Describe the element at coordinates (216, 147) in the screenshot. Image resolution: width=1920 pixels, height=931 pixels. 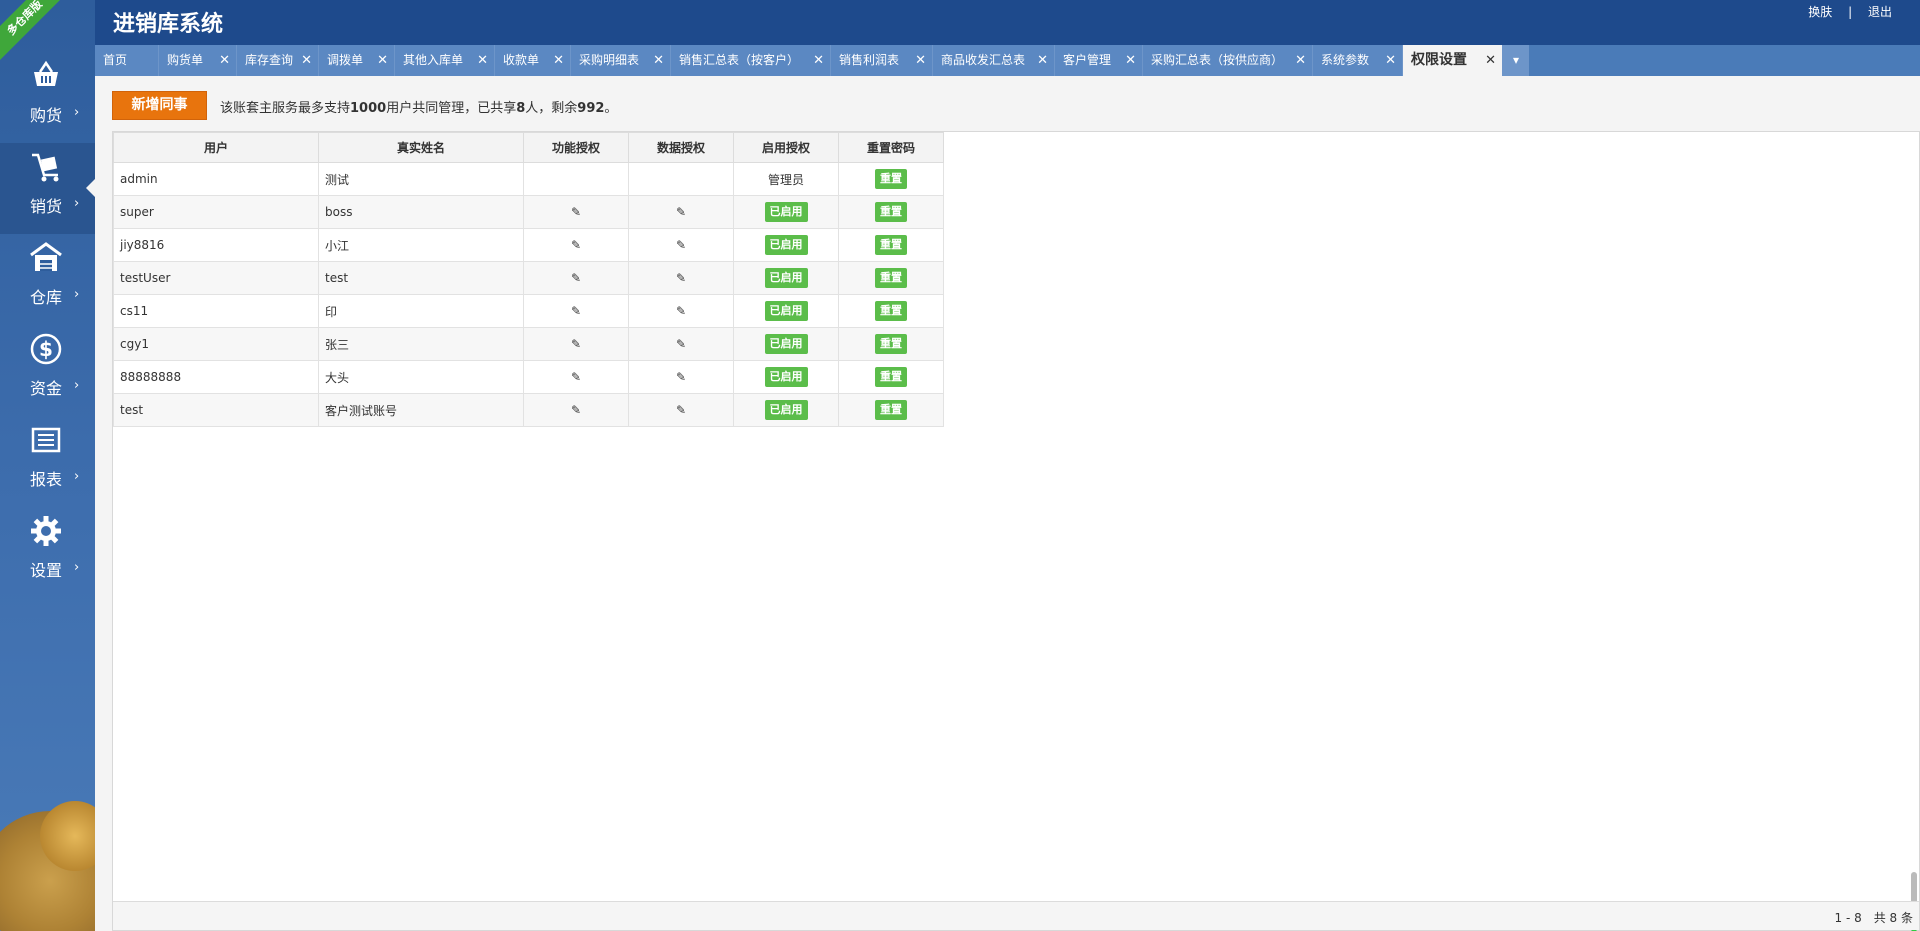
I see `column-header: 用户` at that location.